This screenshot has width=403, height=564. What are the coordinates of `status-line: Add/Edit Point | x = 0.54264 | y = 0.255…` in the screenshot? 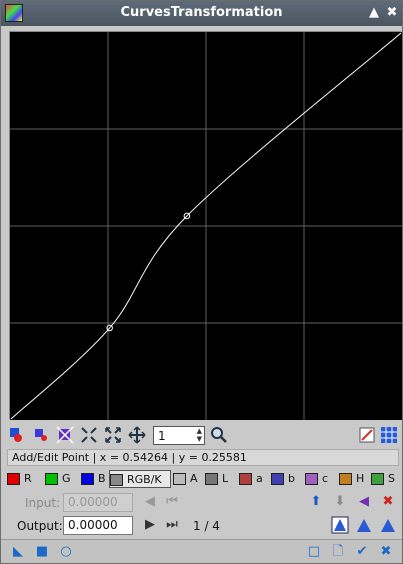 It's located at (203, 457).